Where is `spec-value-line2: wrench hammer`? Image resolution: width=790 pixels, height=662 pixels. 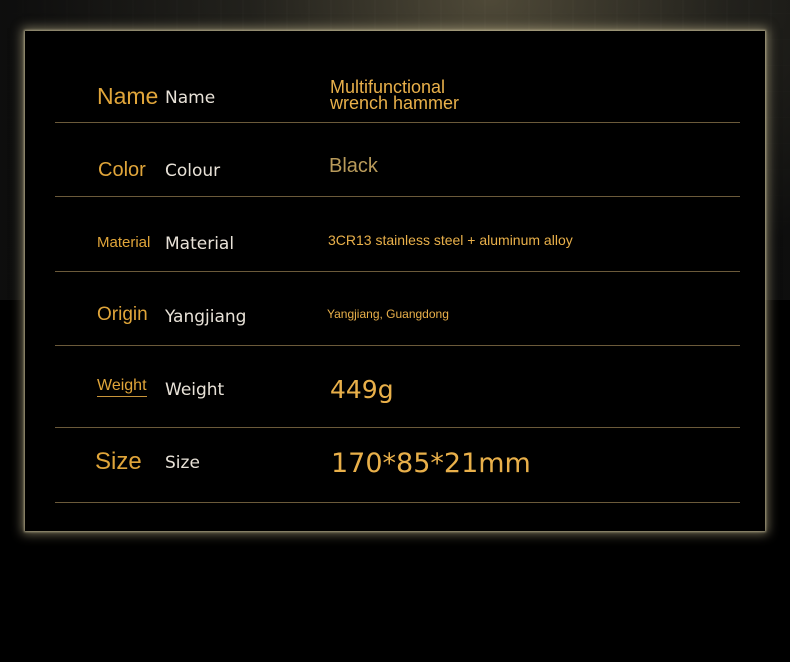 spec-value-line2: wrench hammer is located at coordinates (395, 103).